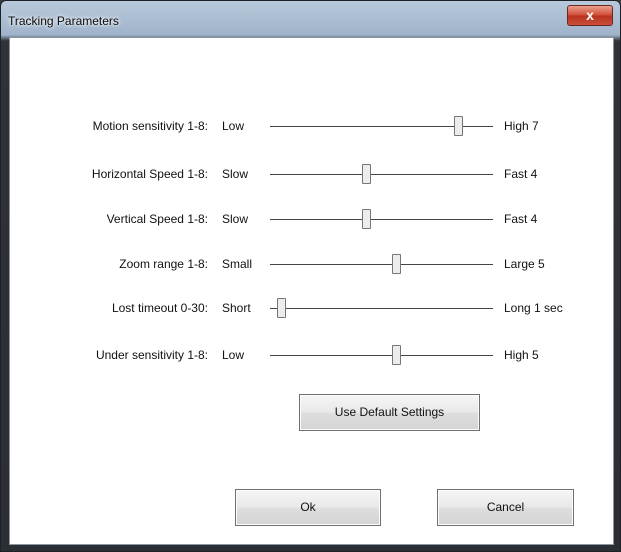  Describe the element at coordinates (533, 308) in the screenshot. I see `slider-max-label: Long 1 sec` at that location.